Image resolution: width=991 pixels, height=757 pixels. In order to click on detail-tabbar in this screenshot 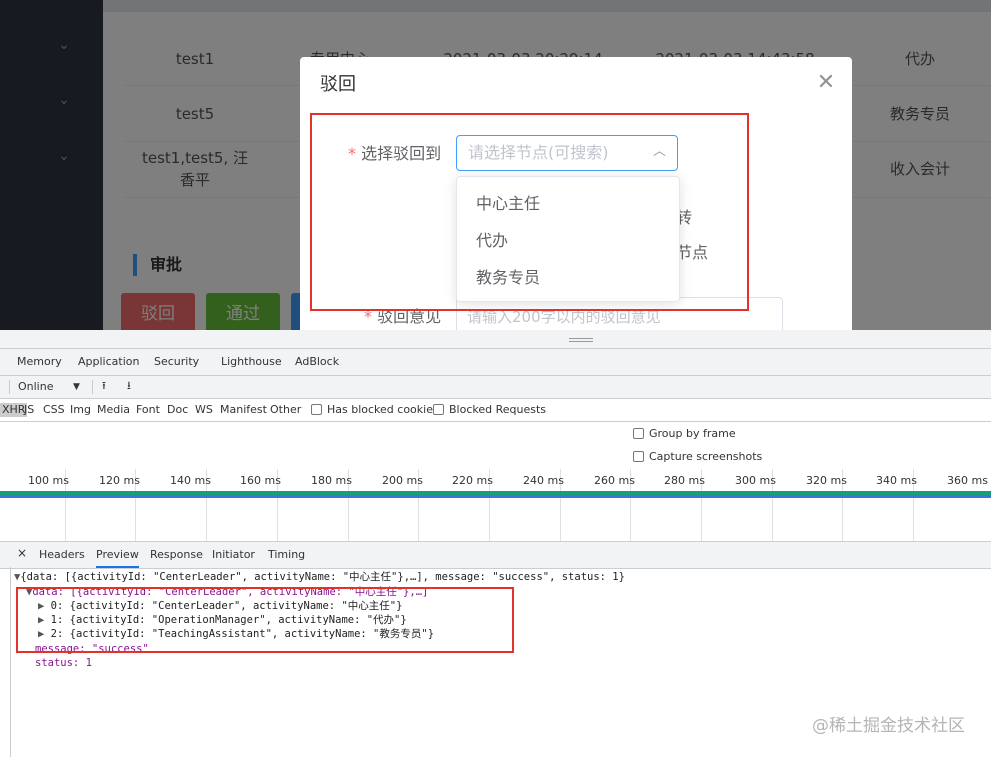, I will do `click(495, 555)`.